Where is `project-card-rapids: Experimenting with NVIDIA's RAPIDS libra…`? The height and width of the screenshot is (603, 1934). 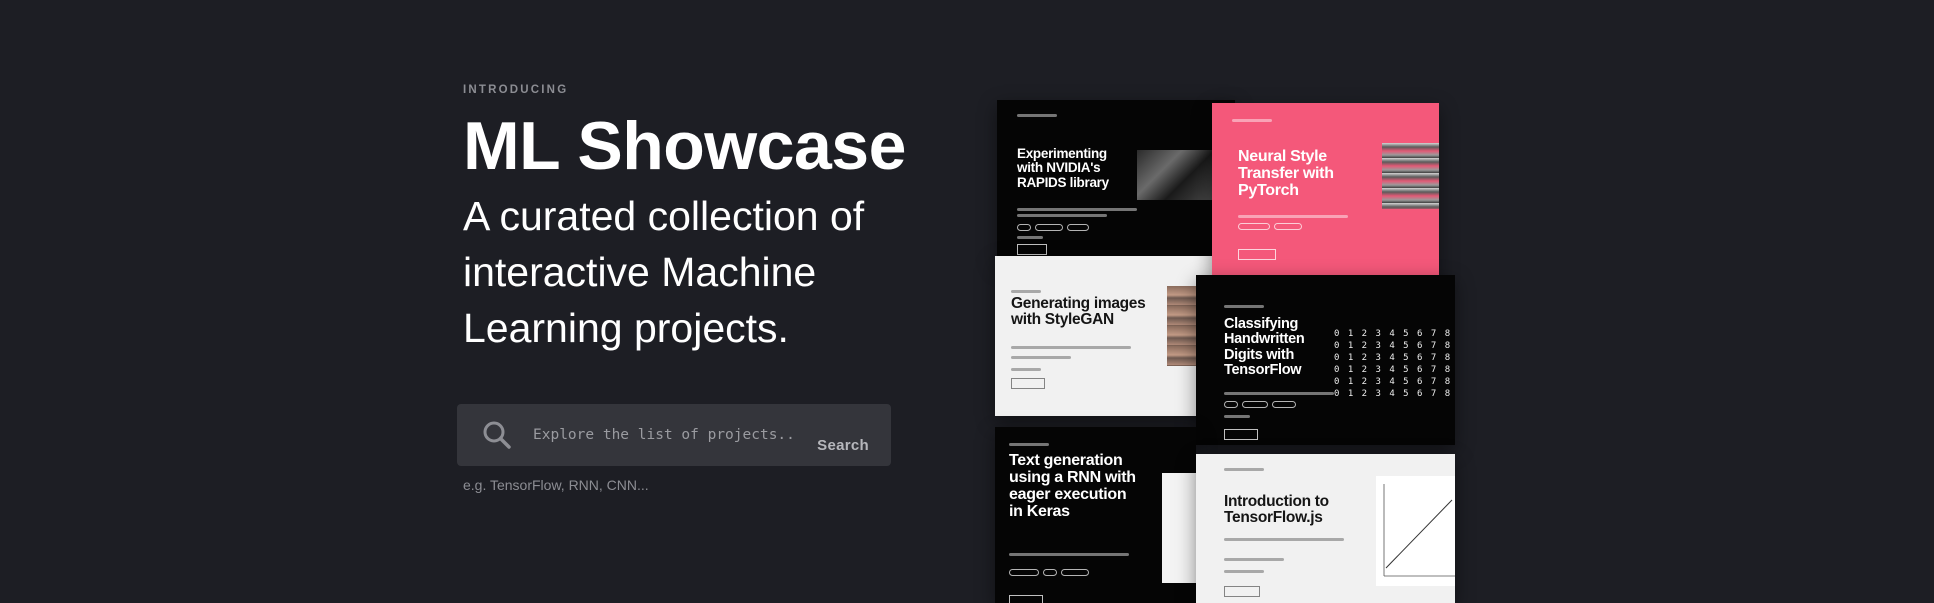
project-card-rapids: Experimenting with NVIDIA's RAPIDS libra… is located at coordinates (1116, 181).